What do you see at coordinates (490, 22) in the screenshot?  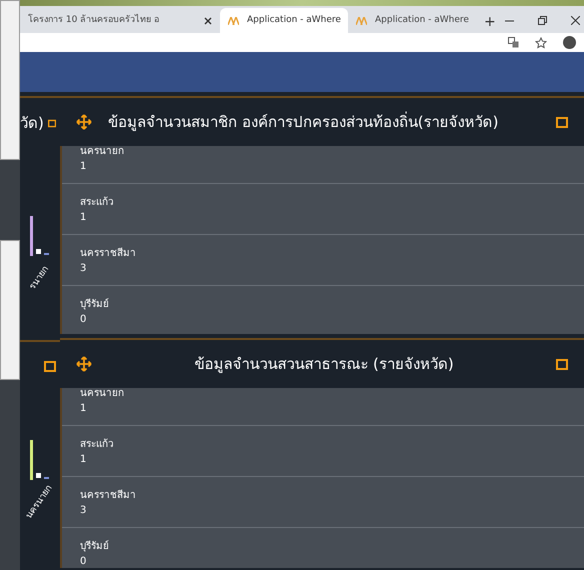 I see `new-tab-button: +` at bounding box center [490, 22].